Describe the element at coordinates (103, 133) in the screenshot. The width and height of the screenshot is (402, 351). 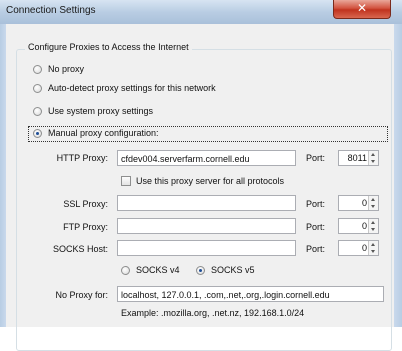
I see `radio-label: Manual proxy configuration:` at that location.